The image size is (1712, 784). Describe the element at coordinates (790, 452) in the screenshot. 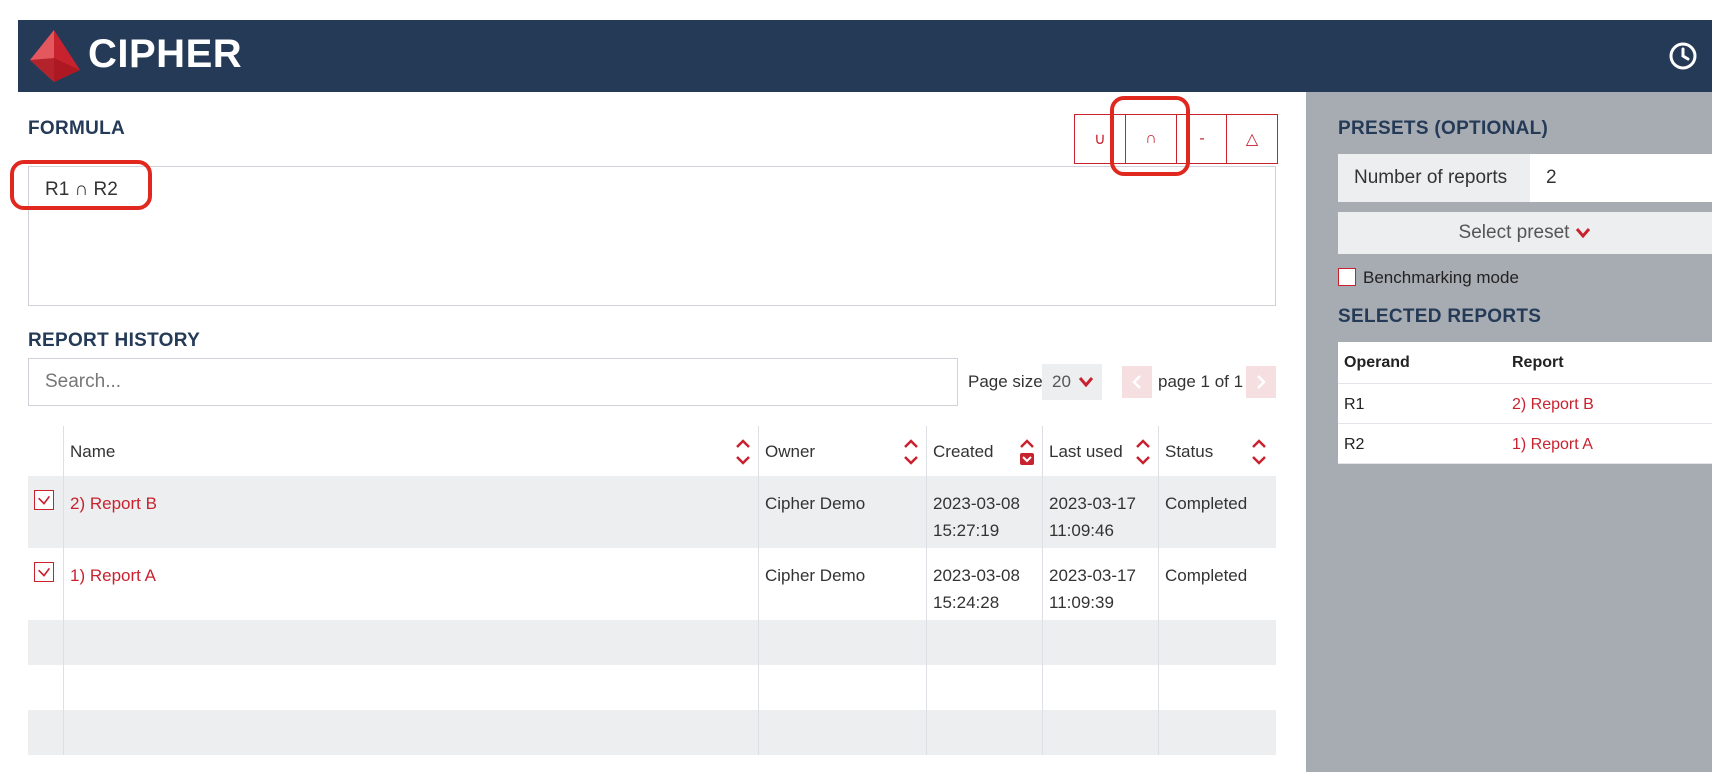

I see `column-header-owner: Owner` at that location.